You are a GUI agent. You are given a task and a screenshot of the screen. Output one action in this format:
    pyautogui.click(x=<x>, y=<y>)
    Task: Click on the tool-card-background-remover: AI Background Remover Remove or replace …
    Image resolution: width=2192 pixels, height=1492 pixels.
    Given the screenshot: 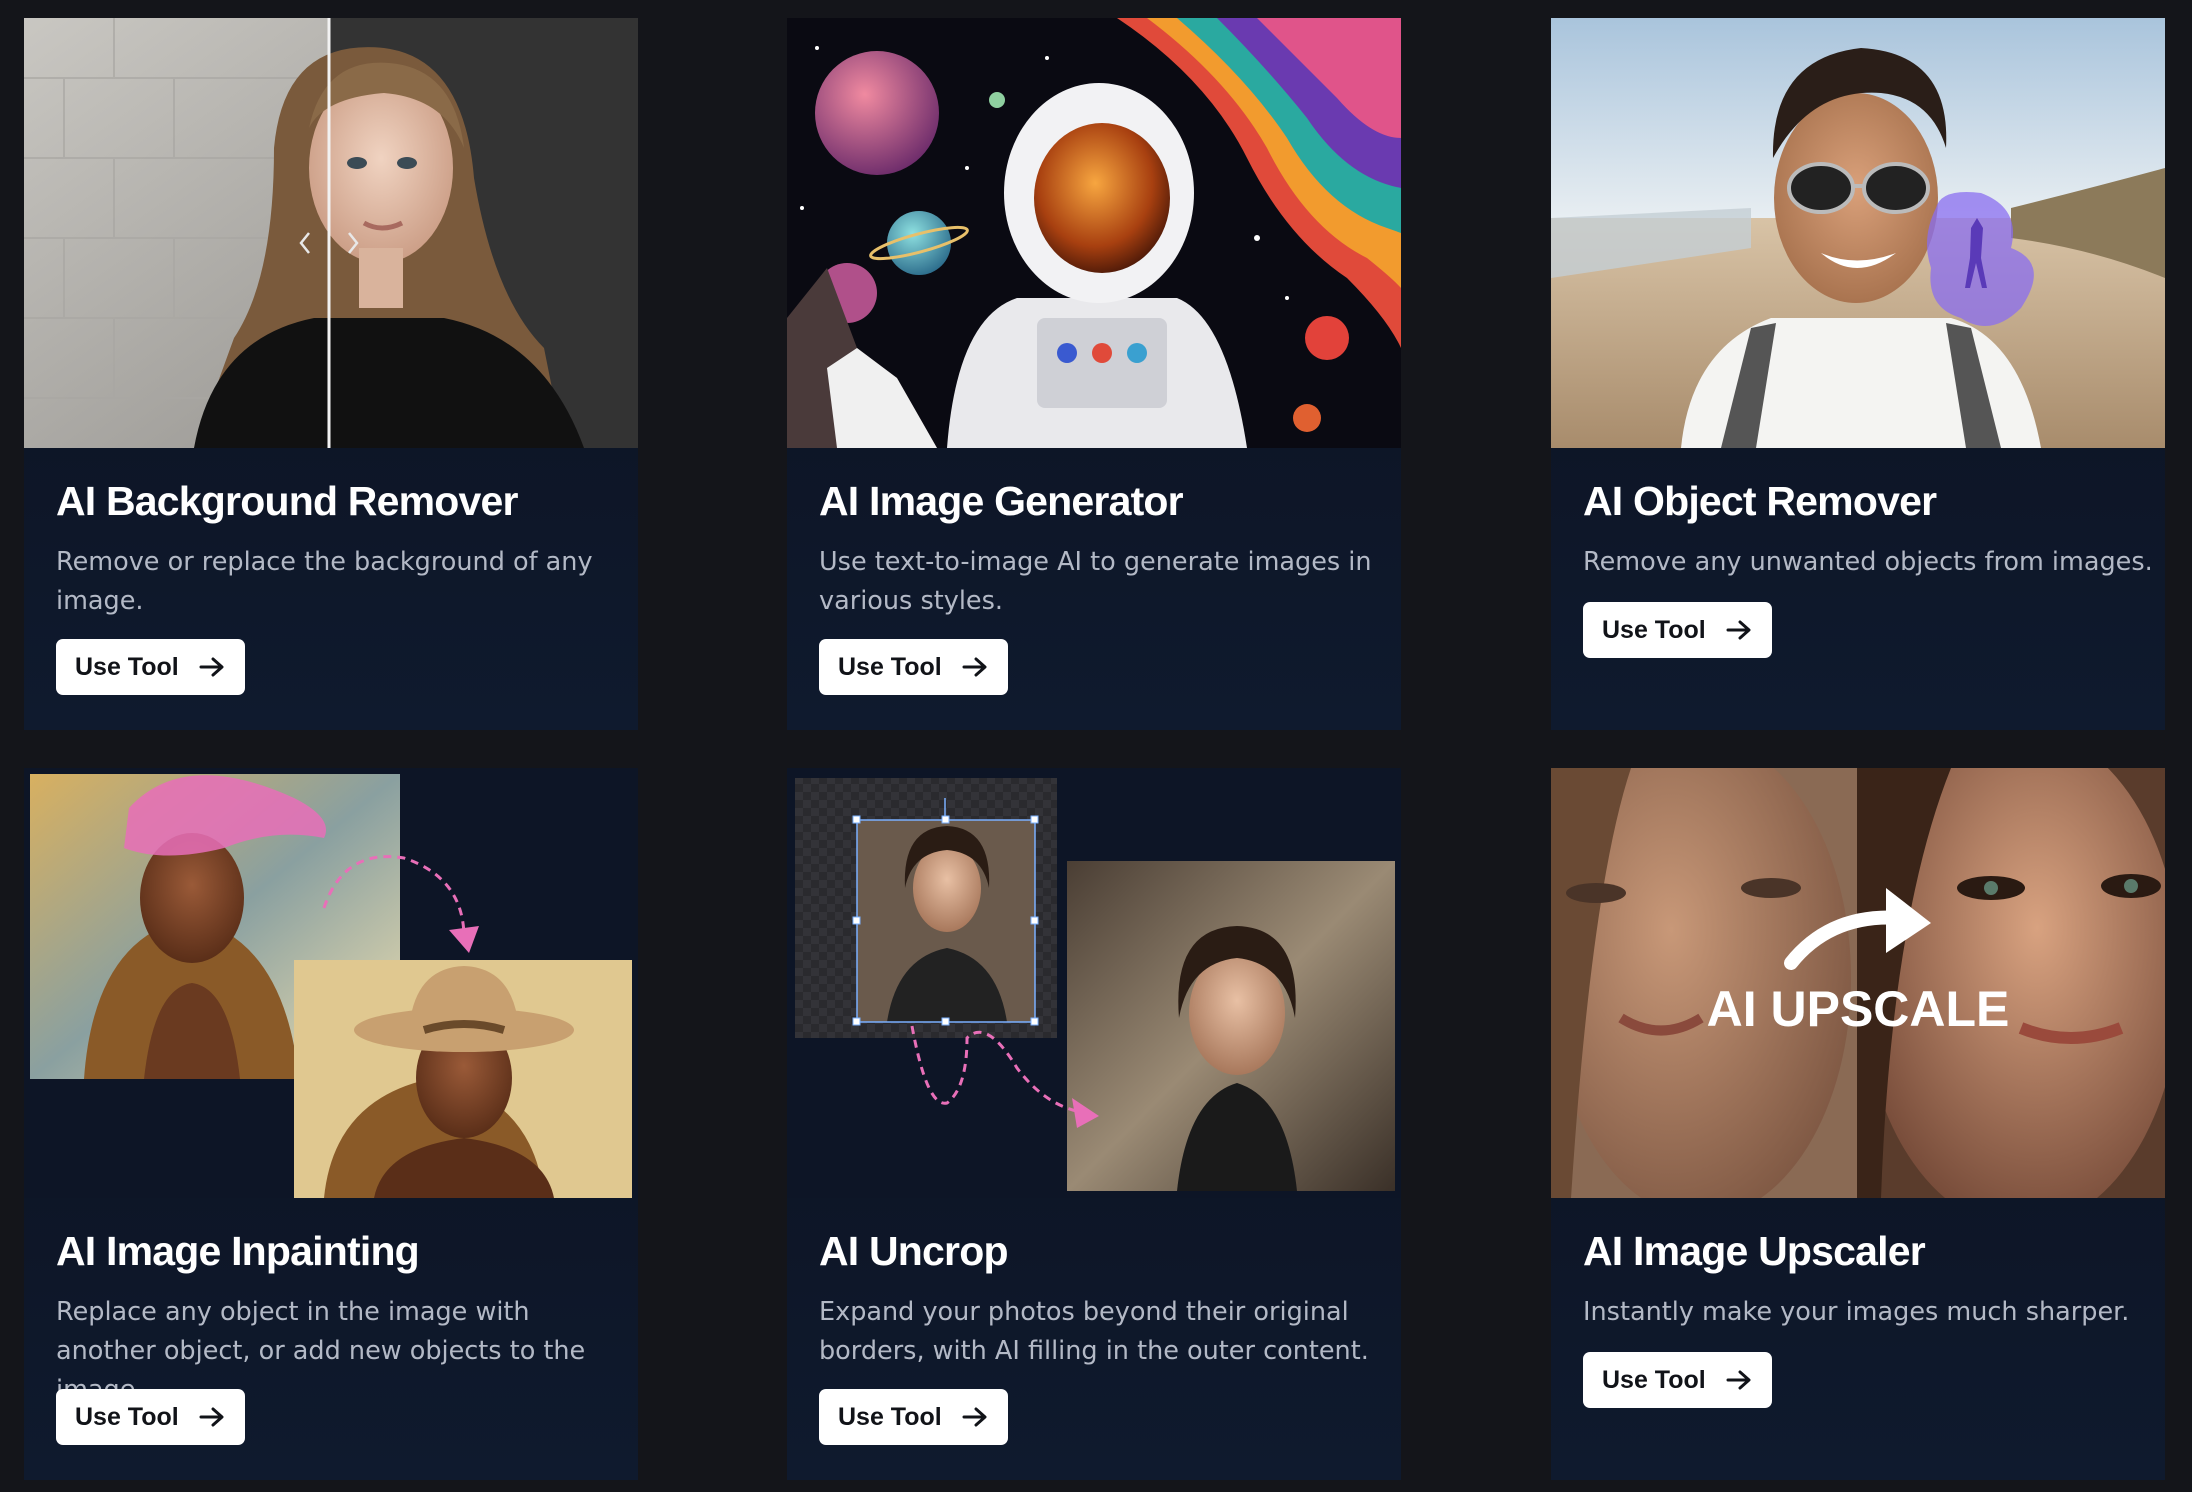 What is the action you would take?
    pyautogui.click(x=331, y=374)
    